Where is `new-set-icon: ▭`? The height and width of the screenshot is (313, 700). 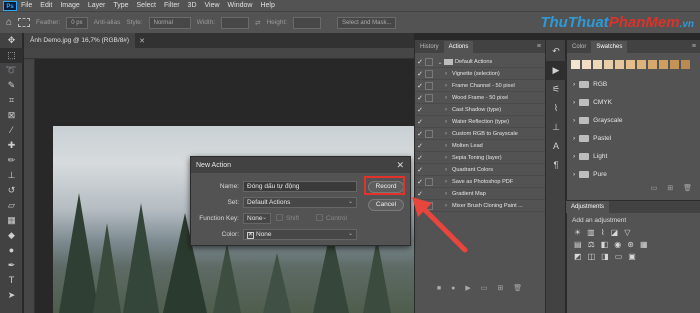 new-set-icon: ▭ is located at coordinates (484, 288).